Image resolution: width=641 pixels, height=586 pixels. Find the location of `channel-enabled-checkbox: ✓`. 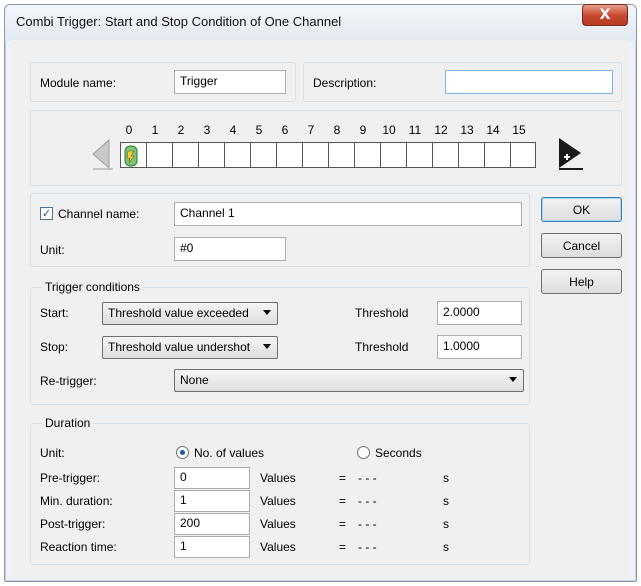

channel-enabled-checkbox: ✓ is located at coordinates (46, 213).